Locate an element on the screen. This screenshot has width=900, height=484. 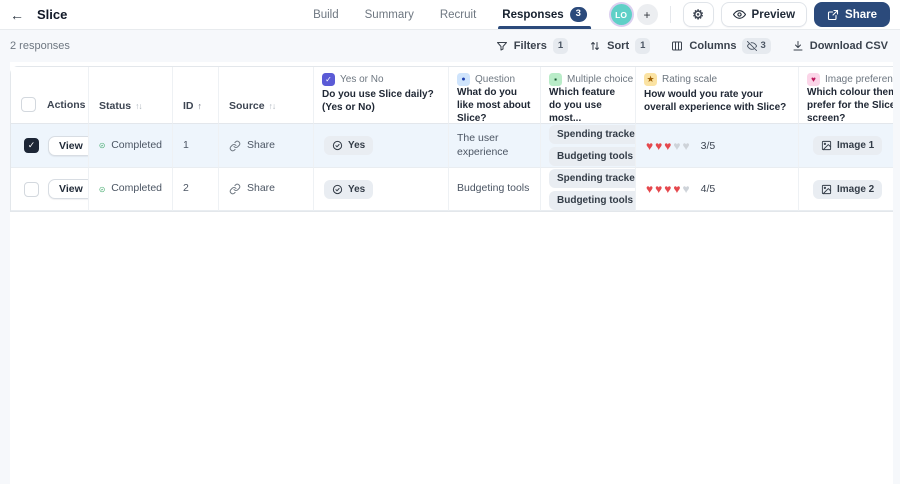
image-value: Image 1 is located at coordinates (856, 145).